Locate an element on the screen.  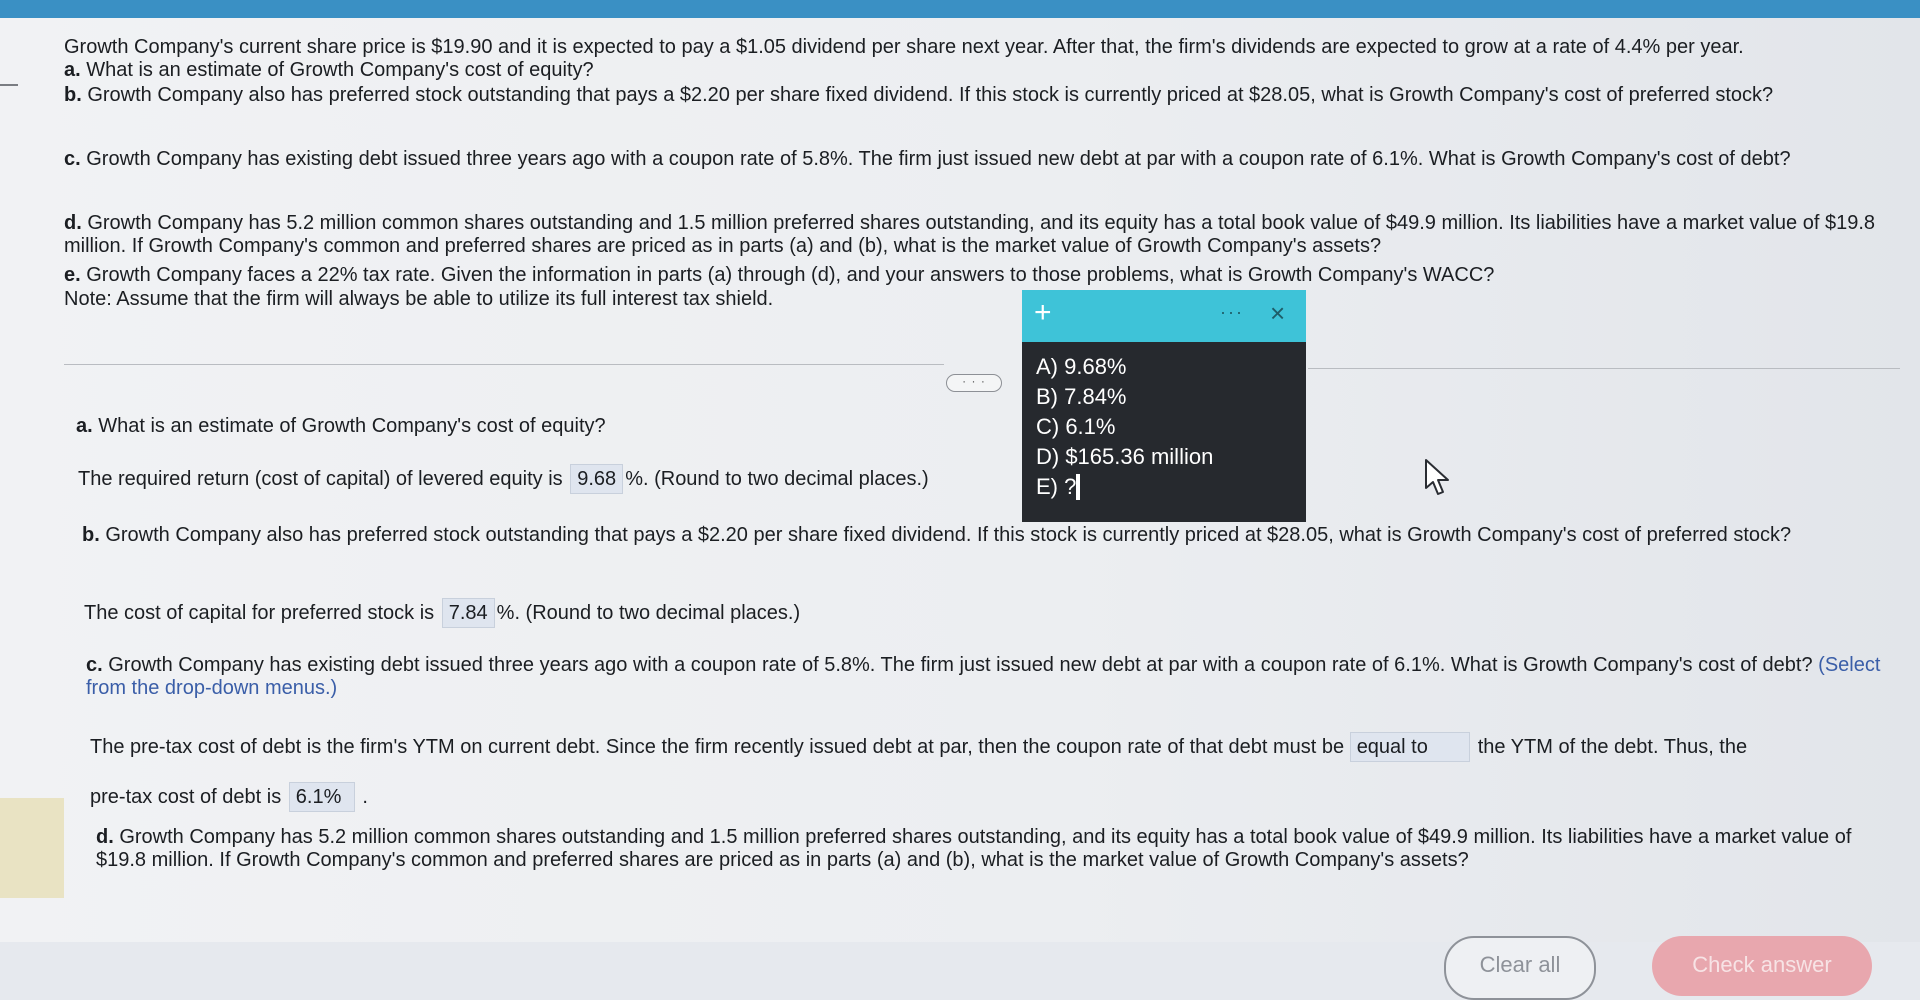
close-icon: × is located at coordinates (1277, 313).